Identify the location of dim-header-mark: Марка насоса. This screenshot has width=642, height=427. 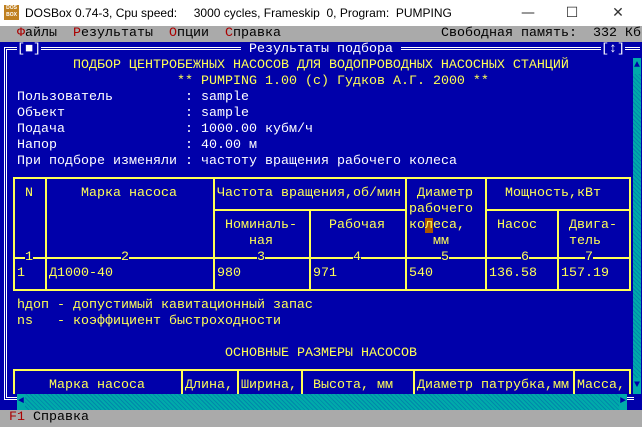
(97, 385).